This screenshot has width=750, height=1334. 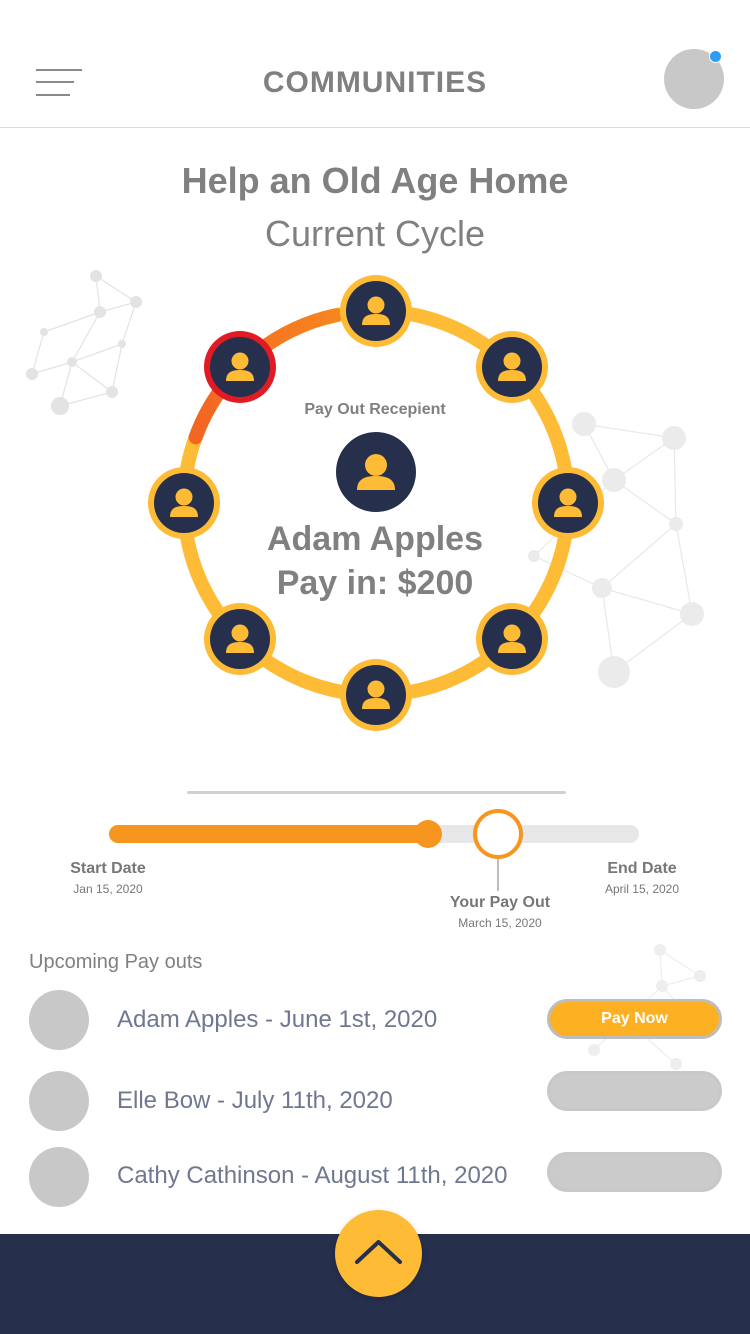 What do you see at coordinates (498, 834) in the screenshot?
I see `payout-marker` at bounding box center [498, 834].